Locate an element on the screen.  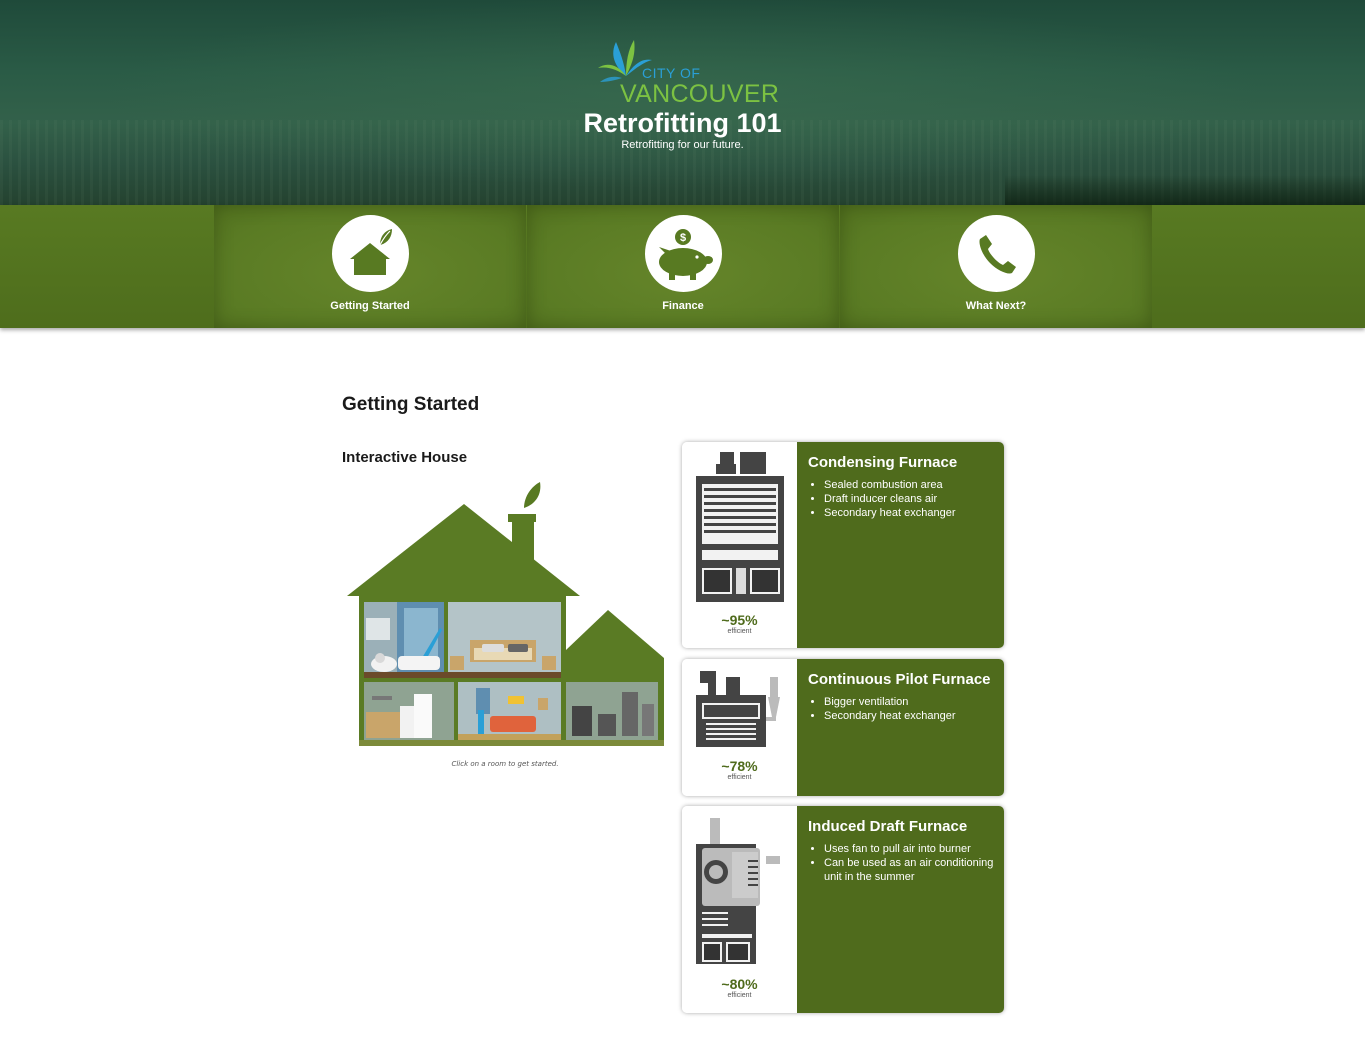
page-title: Retrofitting 101 is located at coordinates (682, 123).